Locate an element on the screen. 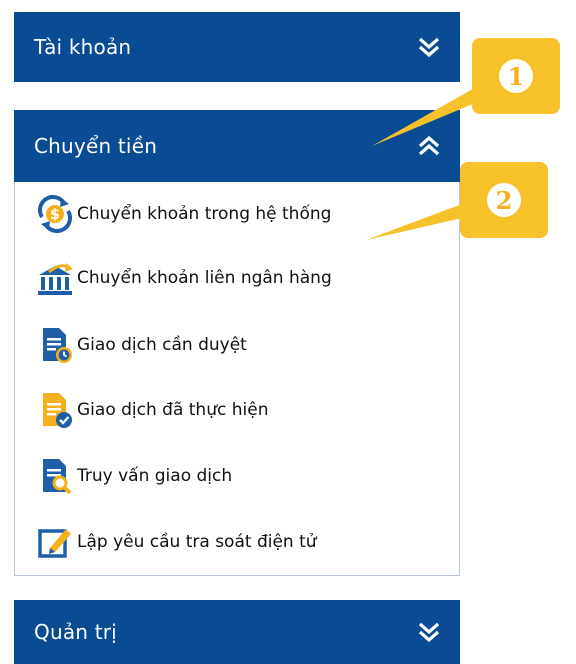 This screenshot has height=664, width=576. dollar-refresh-icon: $ is located at coordinates (55, 214).